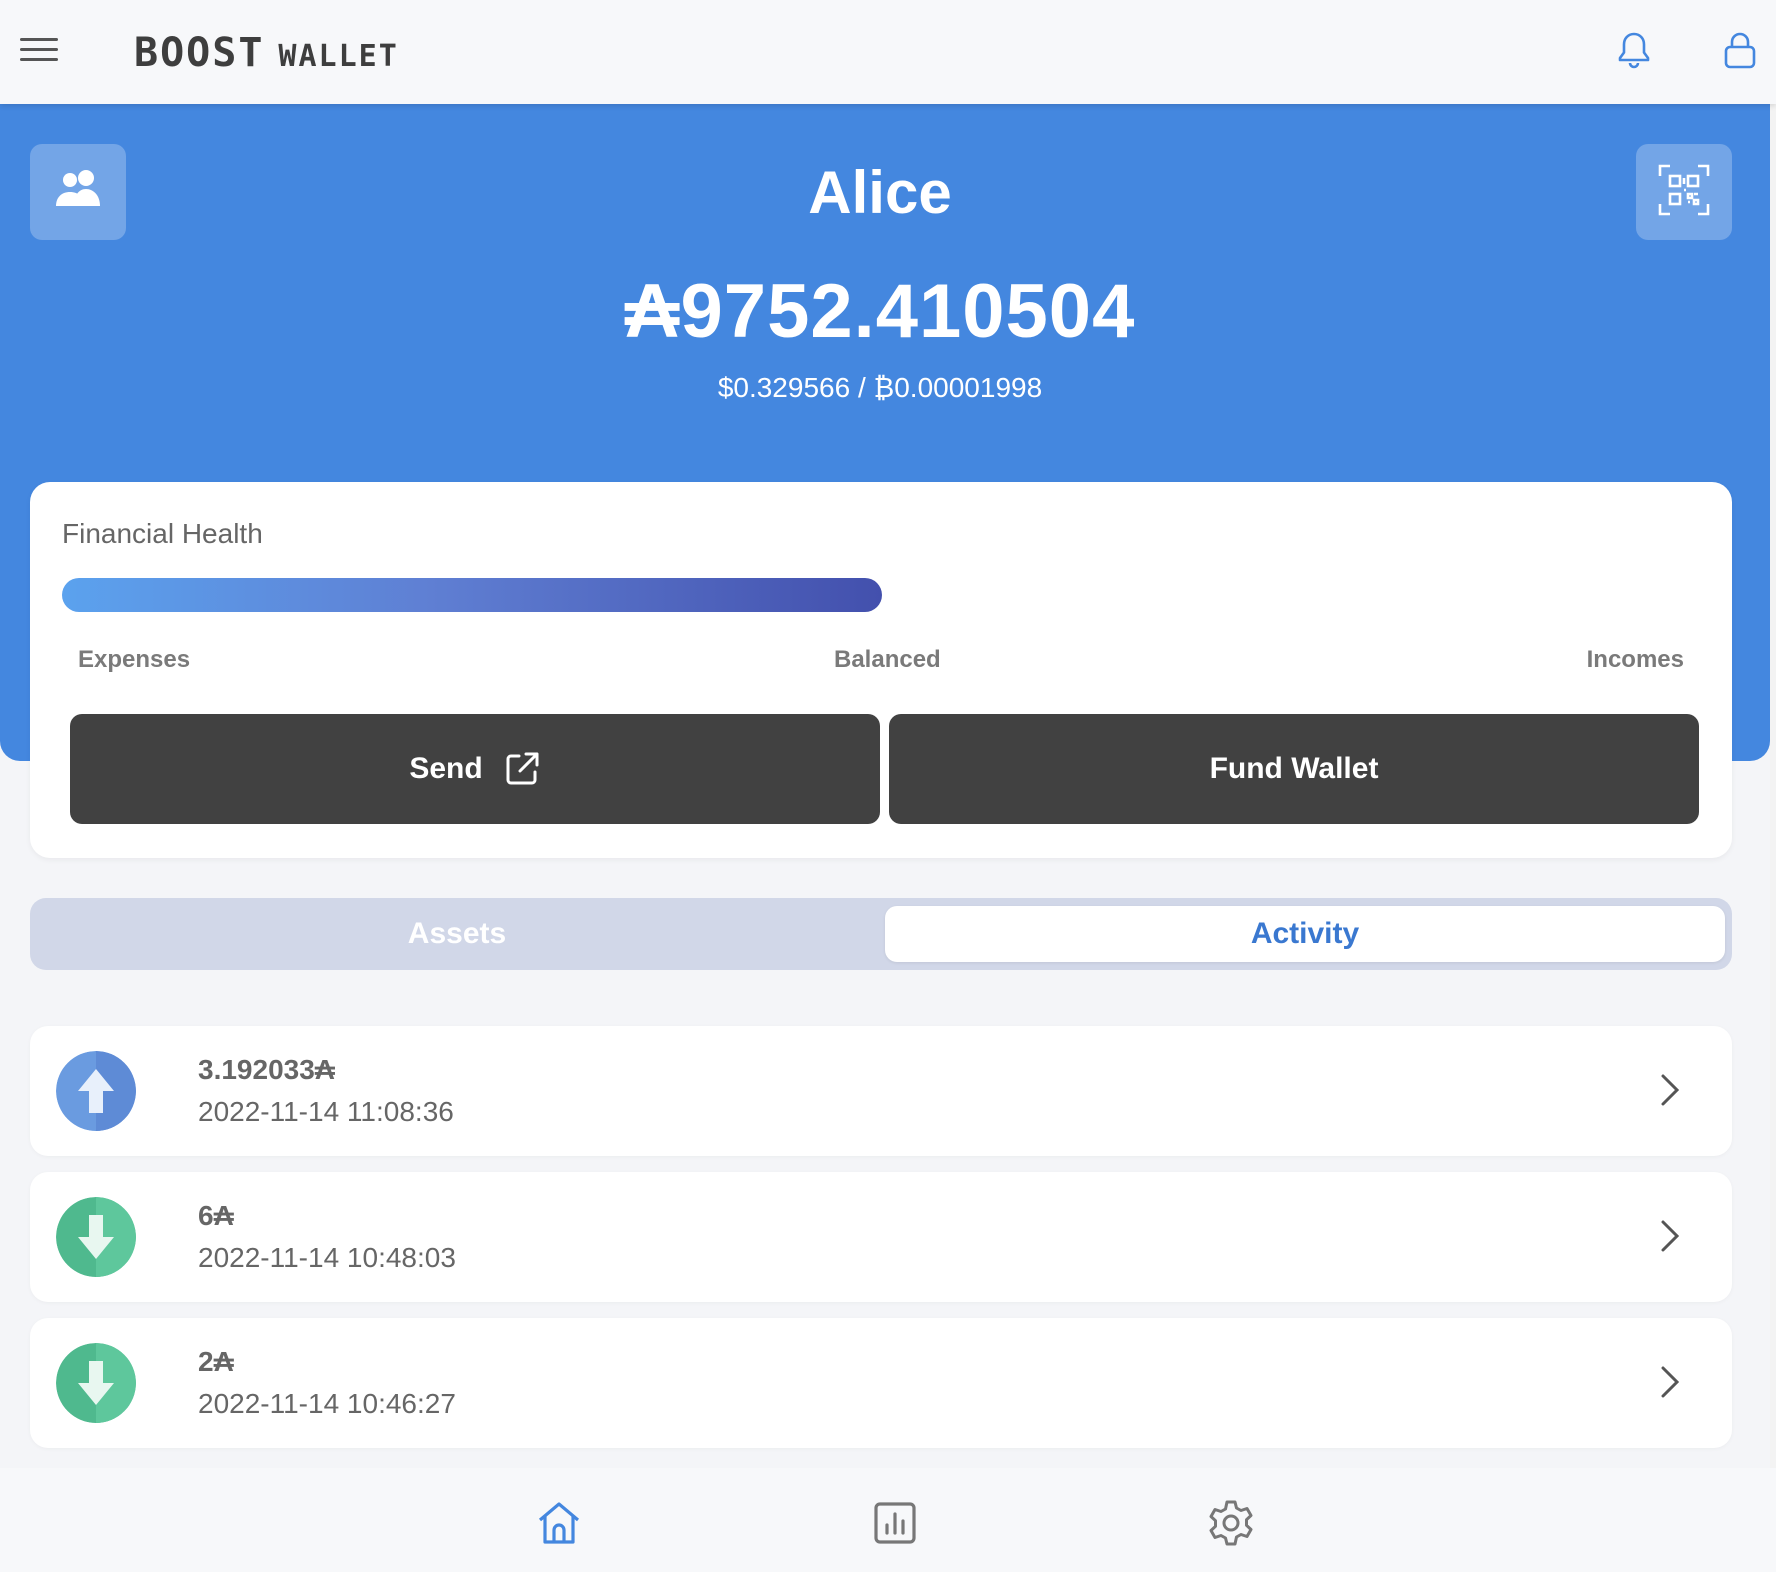 This screenshot has height=1572, width=1776. What do you see at coordinates (1231, 1523) in the screenshot?
I see `settings-icon` at bounding box center [1231, 1523].